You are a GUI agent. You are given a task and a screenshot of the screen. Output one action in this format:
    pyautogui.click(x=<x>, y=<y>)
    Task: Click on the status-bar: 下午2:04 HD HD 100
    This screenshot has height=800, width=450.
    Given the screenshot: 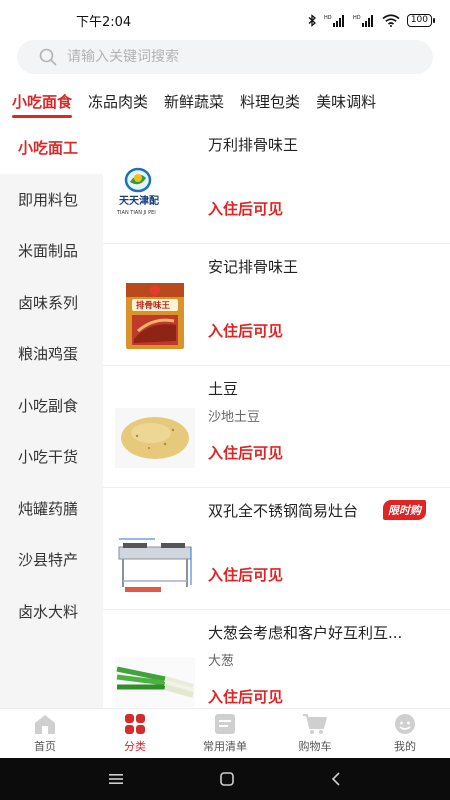 What is the action you would take?
    pyautogui.click(x=225, y=20)
    